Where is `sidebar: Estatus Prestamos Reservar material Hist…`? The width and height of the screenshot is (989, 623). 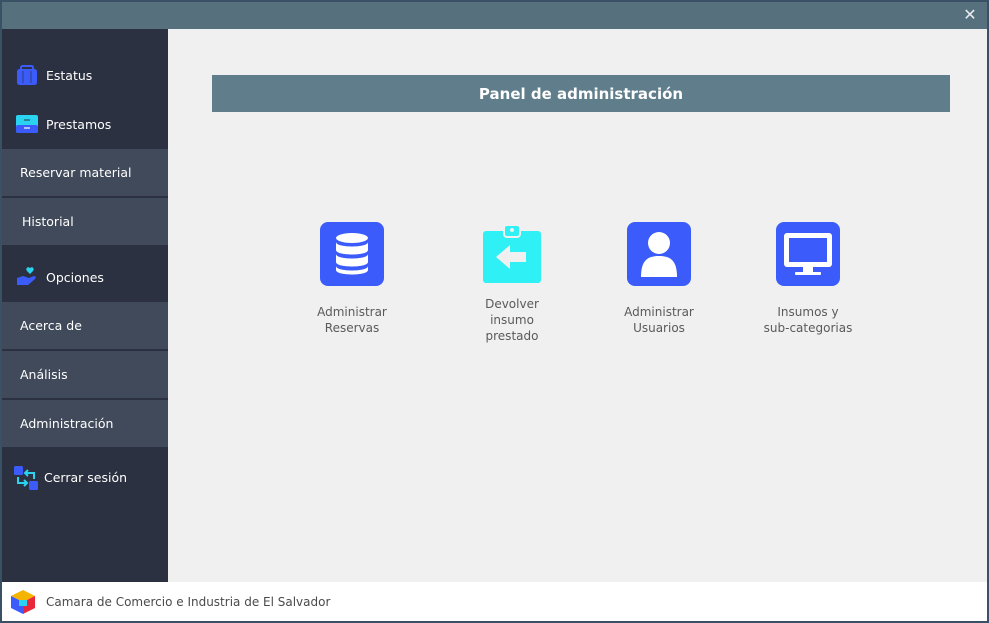 sidebar: Estatus Prestamos Reservar material Hist… is located at coordinates (85, 305).